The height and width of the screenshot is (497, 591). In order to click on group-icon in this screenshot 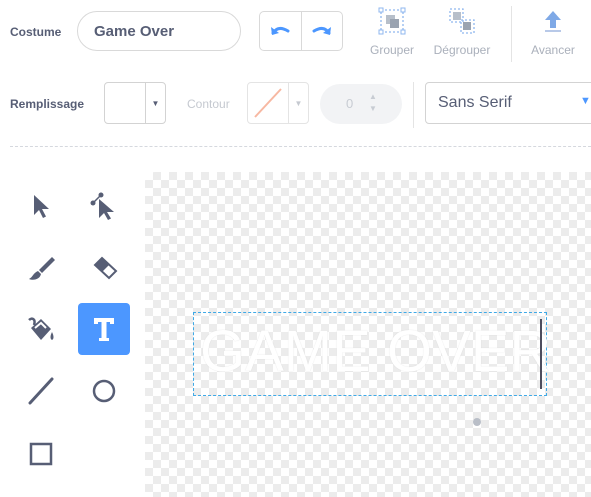, I will do `click(392, 21)`.